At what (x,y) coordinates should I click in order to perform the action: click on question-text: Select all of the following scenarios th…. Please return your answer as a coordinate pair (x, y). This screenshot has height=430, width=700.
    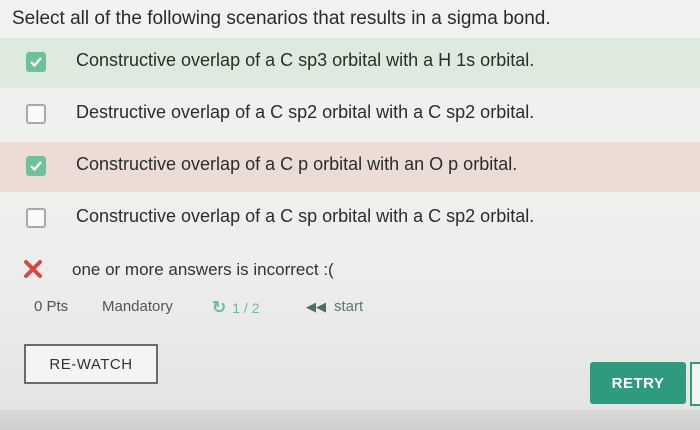
    Looking at the image, I should click on (281, 18).